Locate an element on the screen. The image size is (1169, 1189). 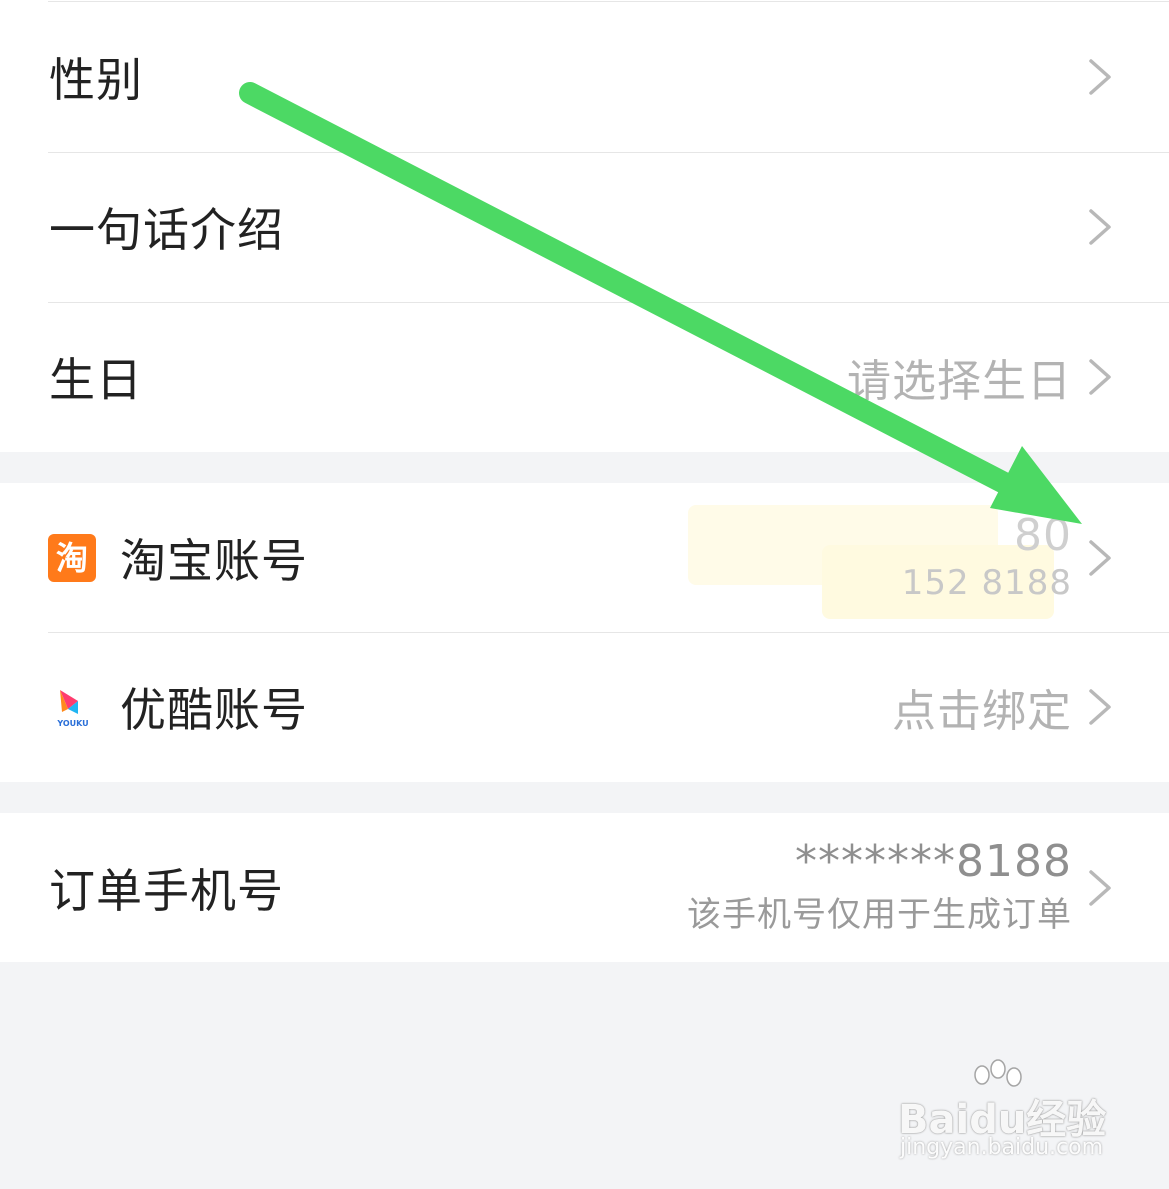
taobao-value: 80 152 8188 is located at coordinates (987, 558).